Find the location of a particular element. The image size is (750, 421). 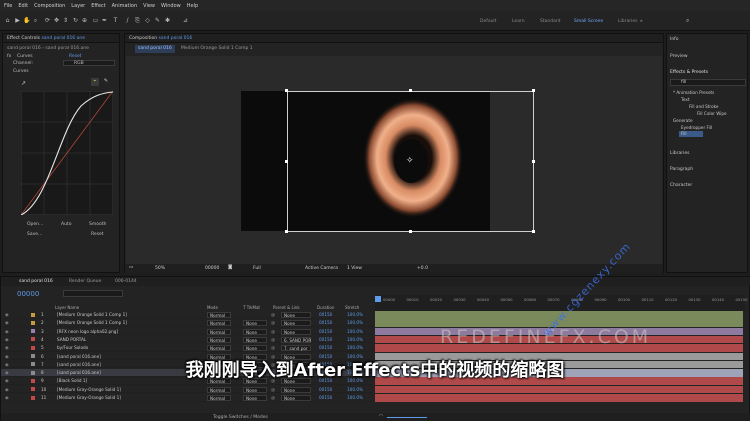

home-icon: ⌂ is located at coordinates (7, 20).